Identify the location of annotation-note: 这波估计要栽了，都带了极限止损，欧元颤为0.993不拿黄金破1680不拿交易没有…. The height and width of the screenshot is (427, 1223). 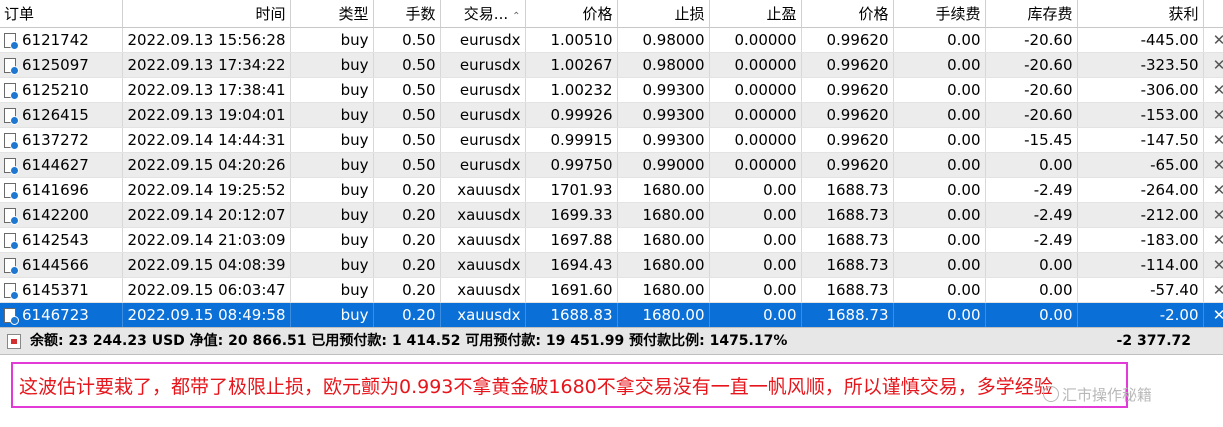
(569, 385).